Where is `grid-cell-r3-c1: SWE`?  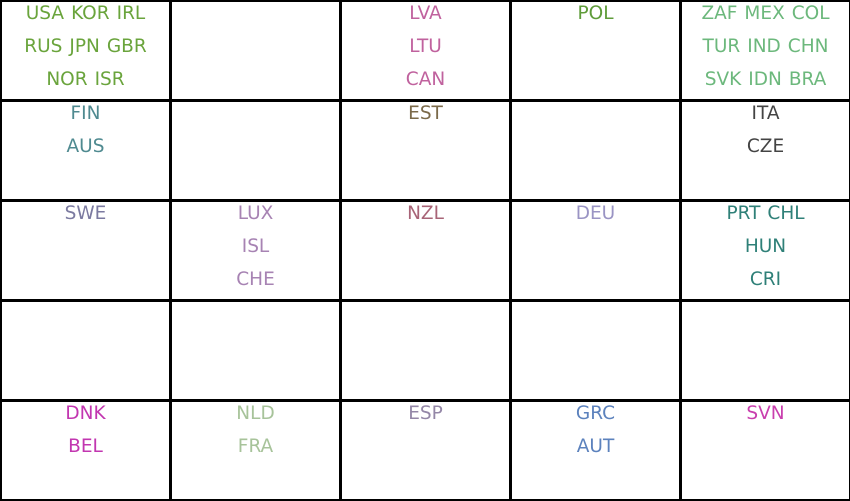
grid-cell-r3-c1: SWE is located at coordinates (85, 250).